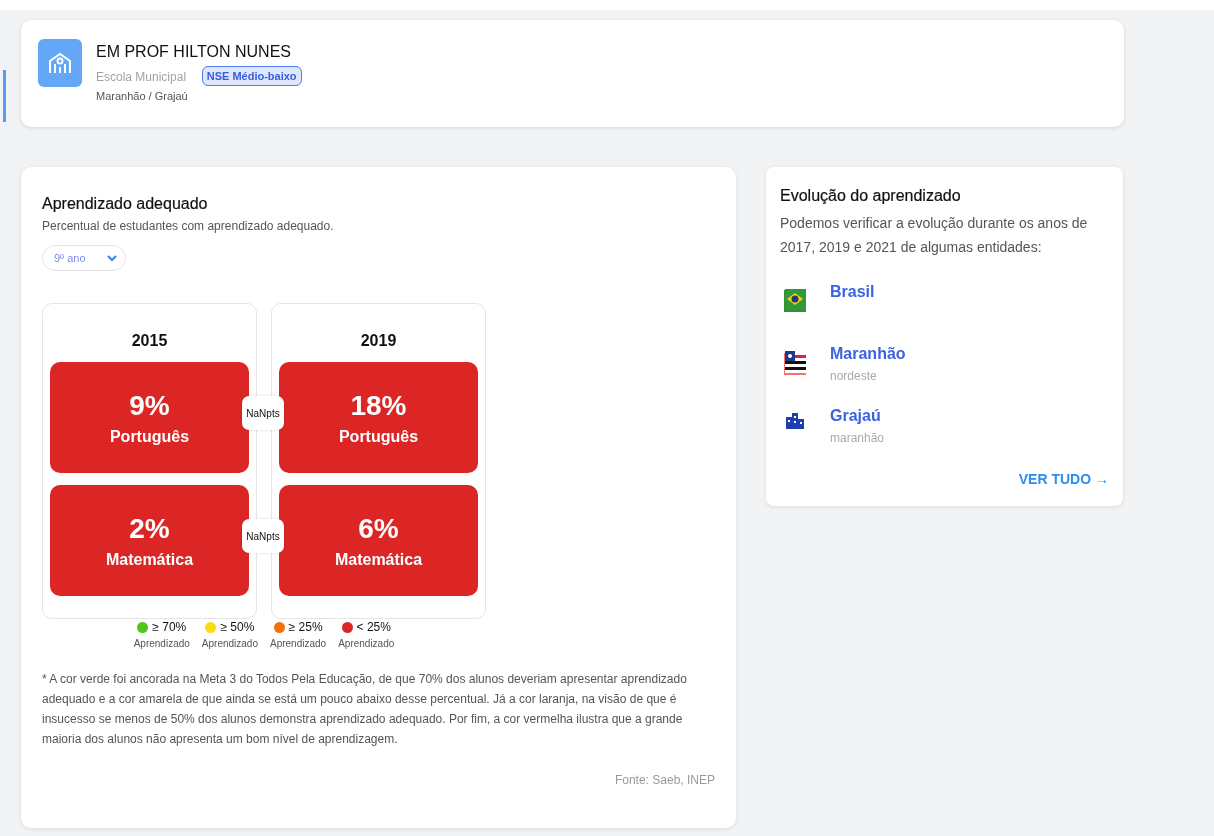 The height and width of the screenshot is (836, 1214). I want to click on school-type: Escola Municipal, so click(141, 77).